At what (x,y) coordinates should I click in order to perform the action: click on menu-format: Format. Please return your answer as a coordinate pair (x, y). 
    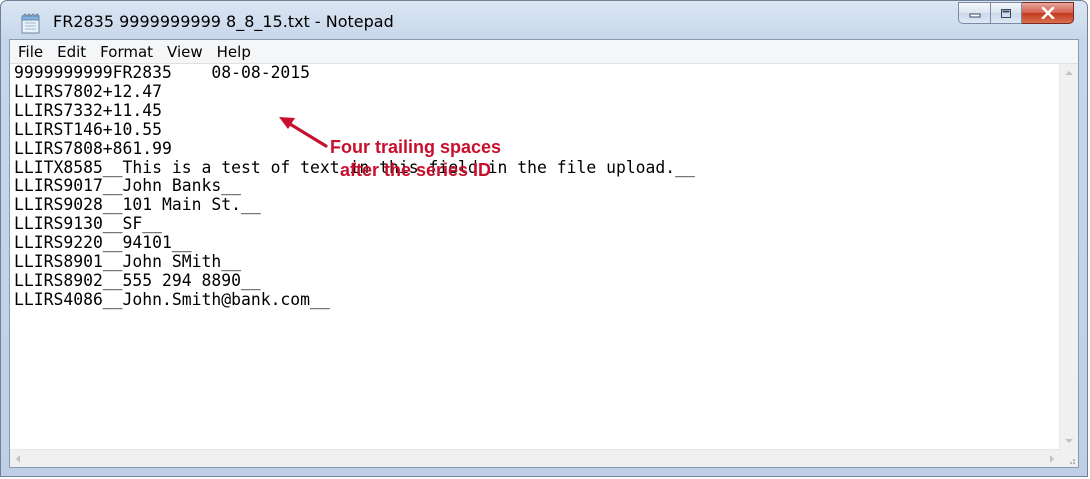
    Looking at the image, I should click on (126, 52).